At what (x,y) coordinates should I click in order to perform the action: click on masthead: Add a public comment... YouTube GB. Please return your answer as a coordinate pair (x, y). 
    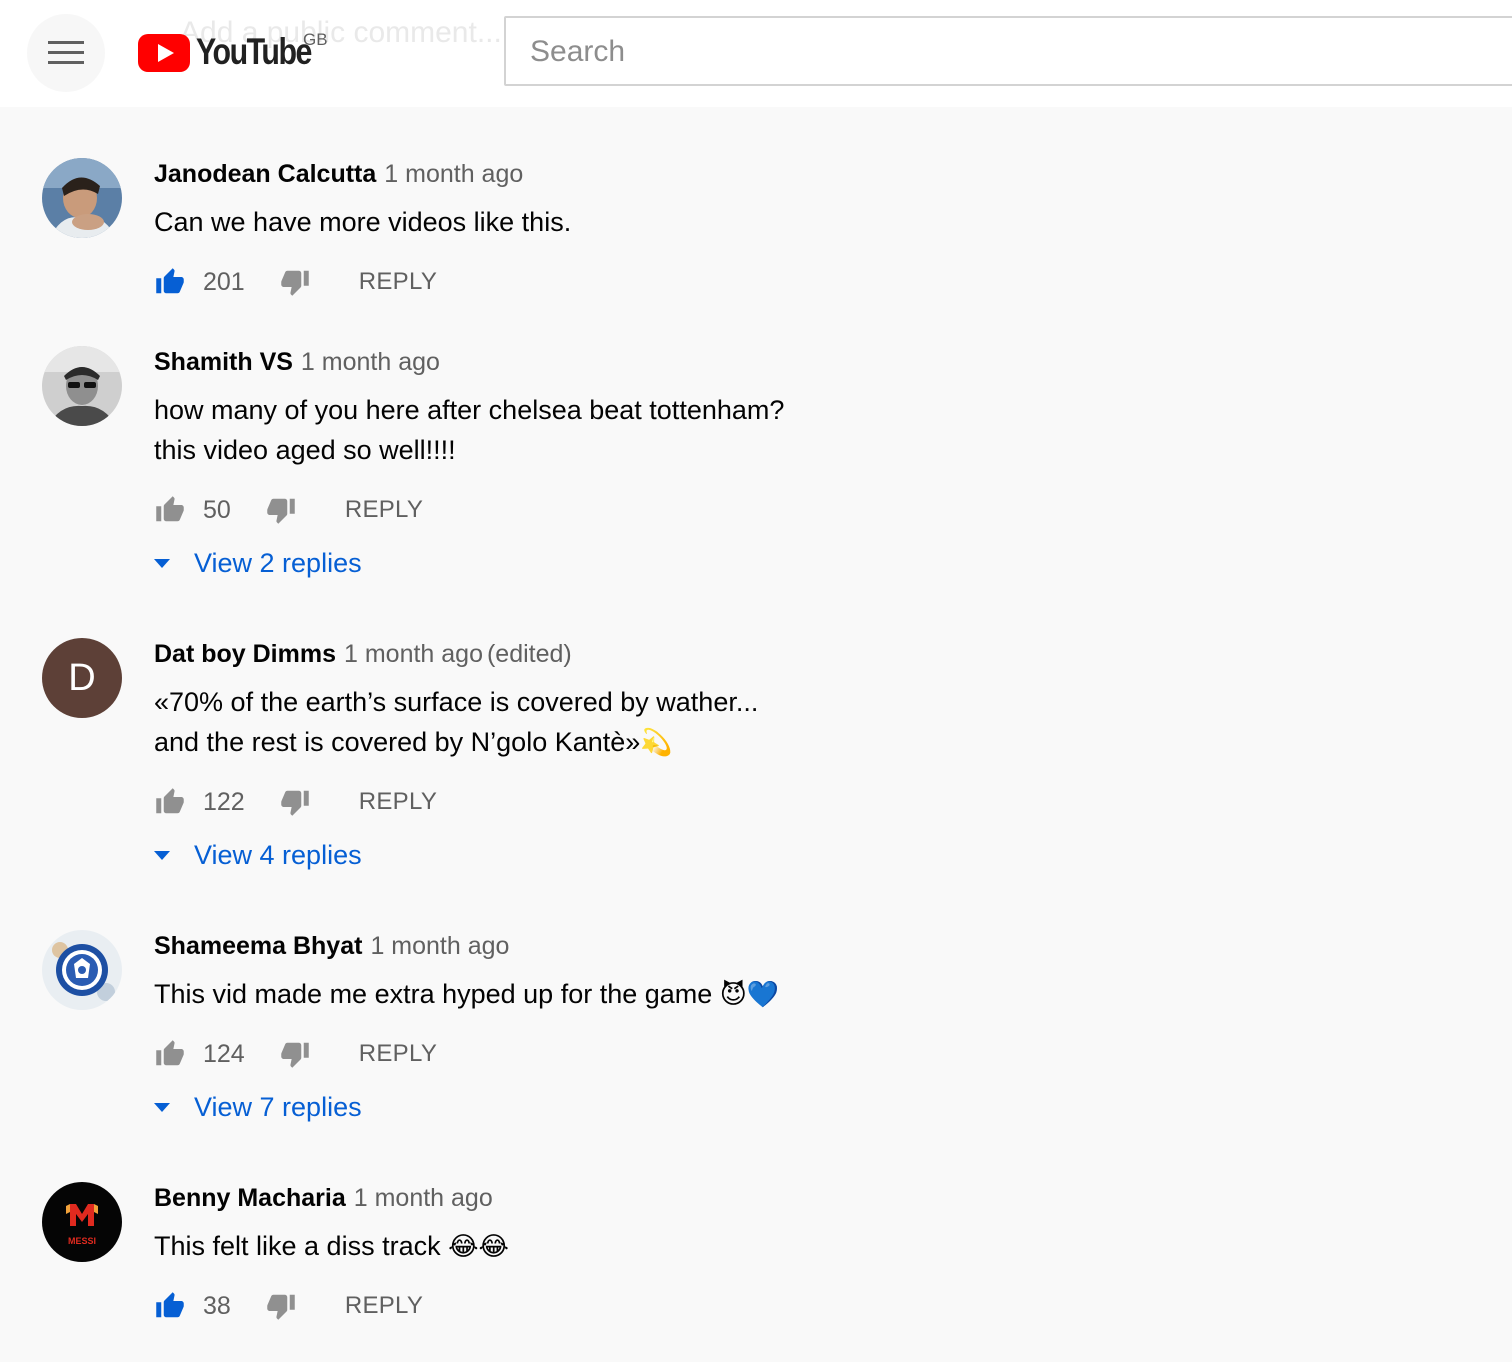
    Looking at the image, I should click on (756, 53).